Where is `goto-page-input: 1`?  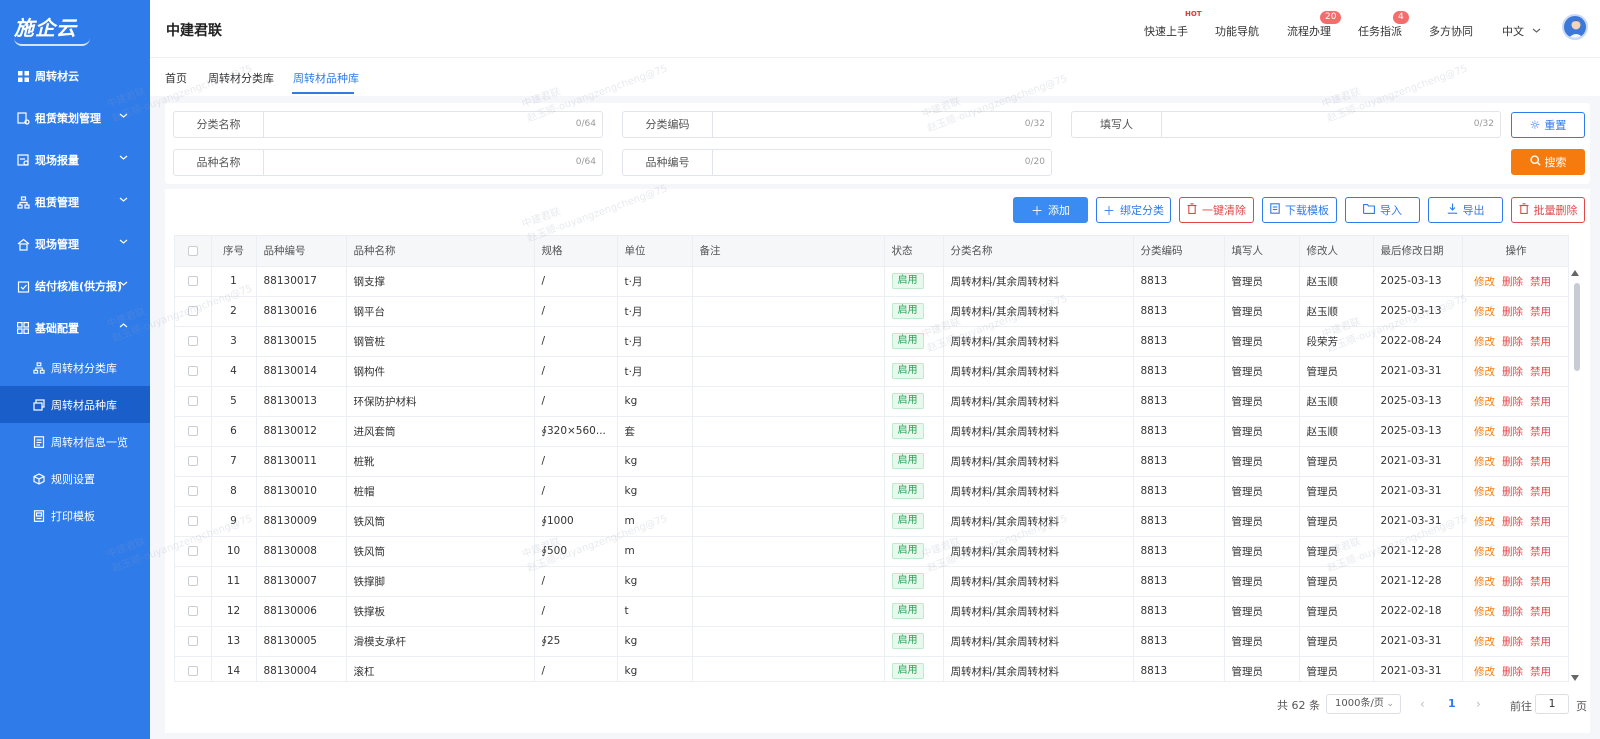
goto-page-input: 1 is located at coordinates (1552, 704).